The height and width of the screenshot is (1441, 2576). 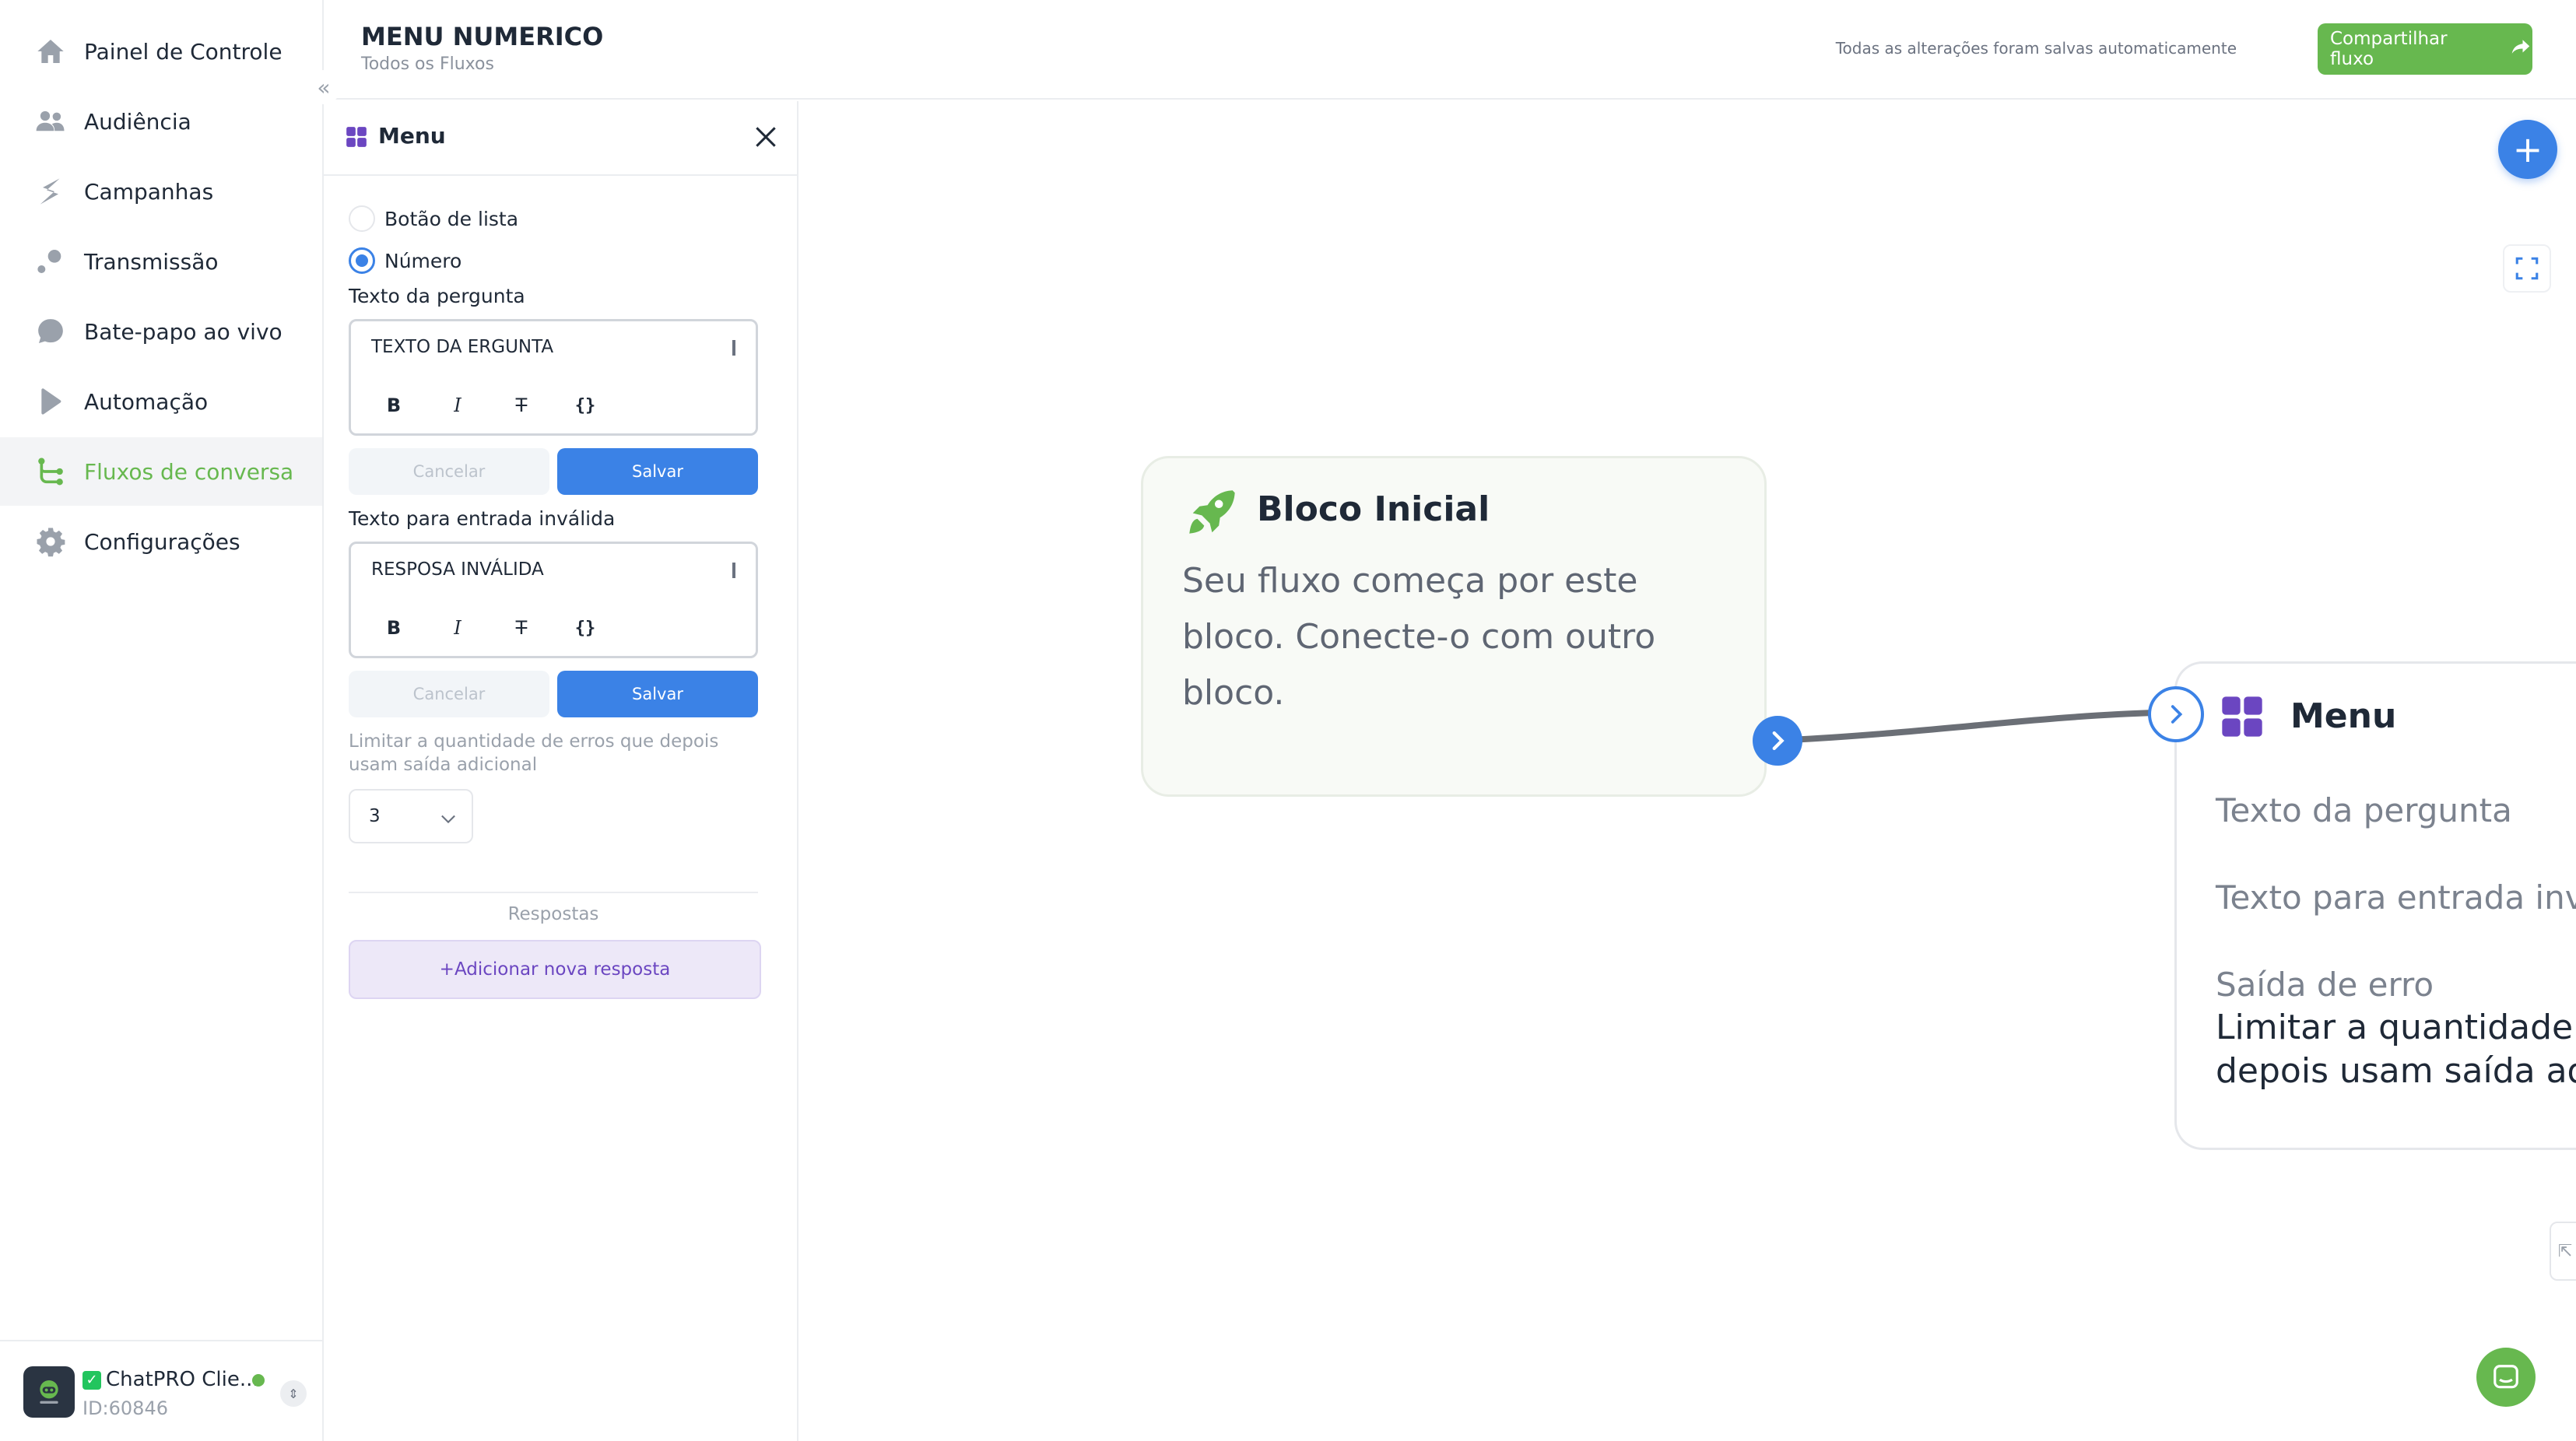 What do you see at coordinates (92, 1380) in the screenshot?
I see `verified-check-icon: ✓` at bounding box center [92, 1380].